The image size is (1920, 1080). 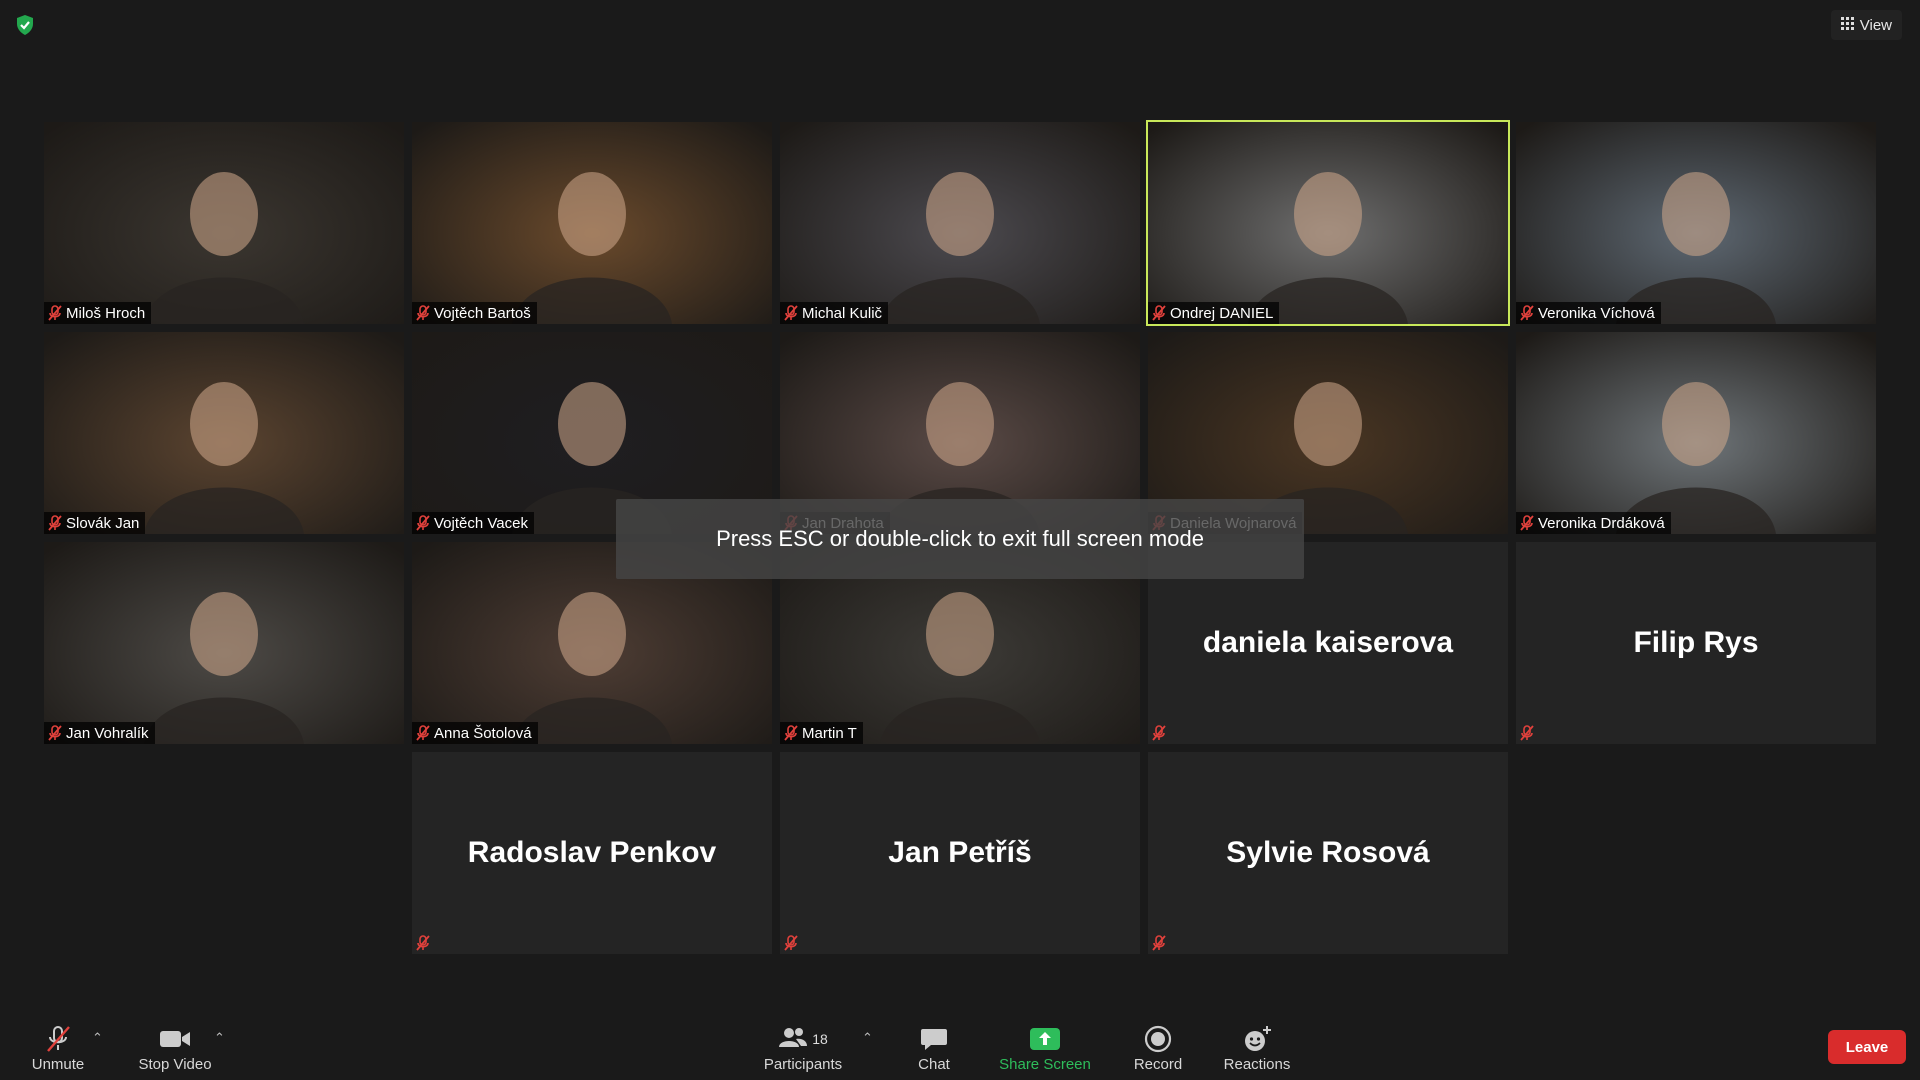 I want to click on participant-name: Filip Rys, so click(x=1696, y=642).